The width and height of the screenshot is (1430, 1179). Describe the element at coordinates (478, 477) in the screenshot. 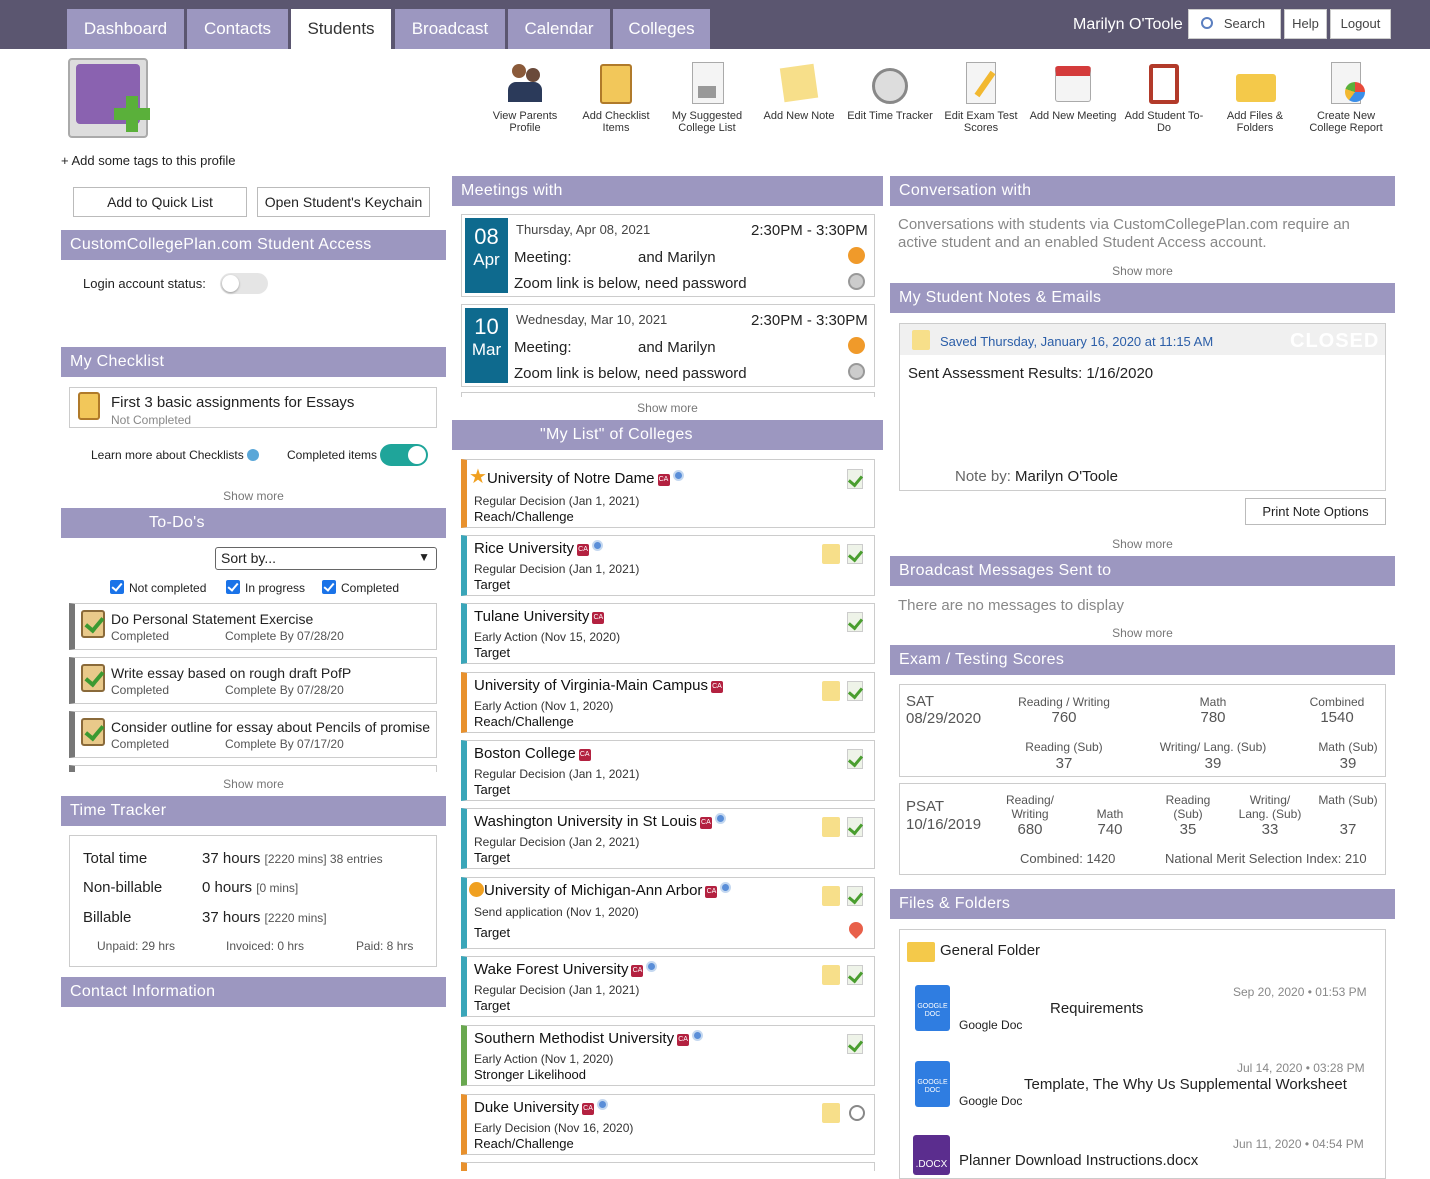

I see `star-icon: ★` at that location.